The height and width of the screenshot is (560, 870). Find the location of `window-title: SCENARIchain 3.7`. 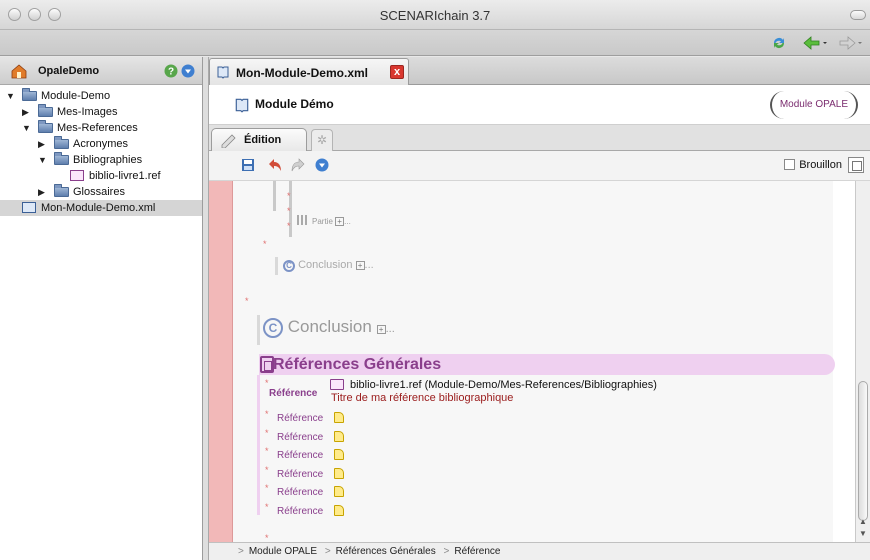

window-title: SCENARIchain 3.7 is located at coordinates (435, 15).